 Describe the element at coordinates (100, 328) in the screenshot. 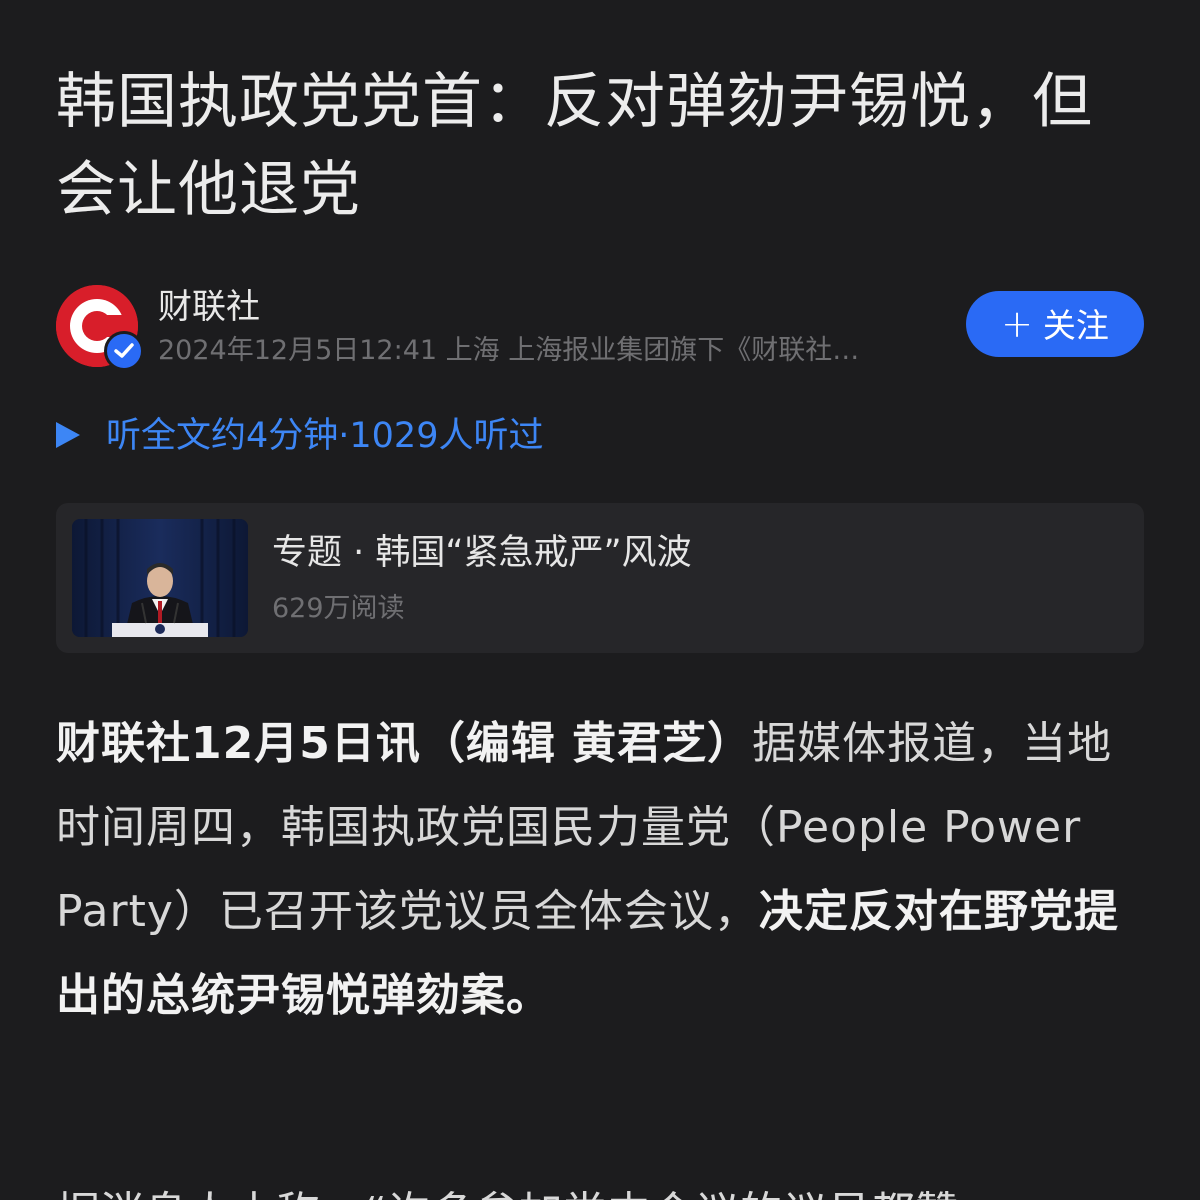

I see `author-avatar` at that location.